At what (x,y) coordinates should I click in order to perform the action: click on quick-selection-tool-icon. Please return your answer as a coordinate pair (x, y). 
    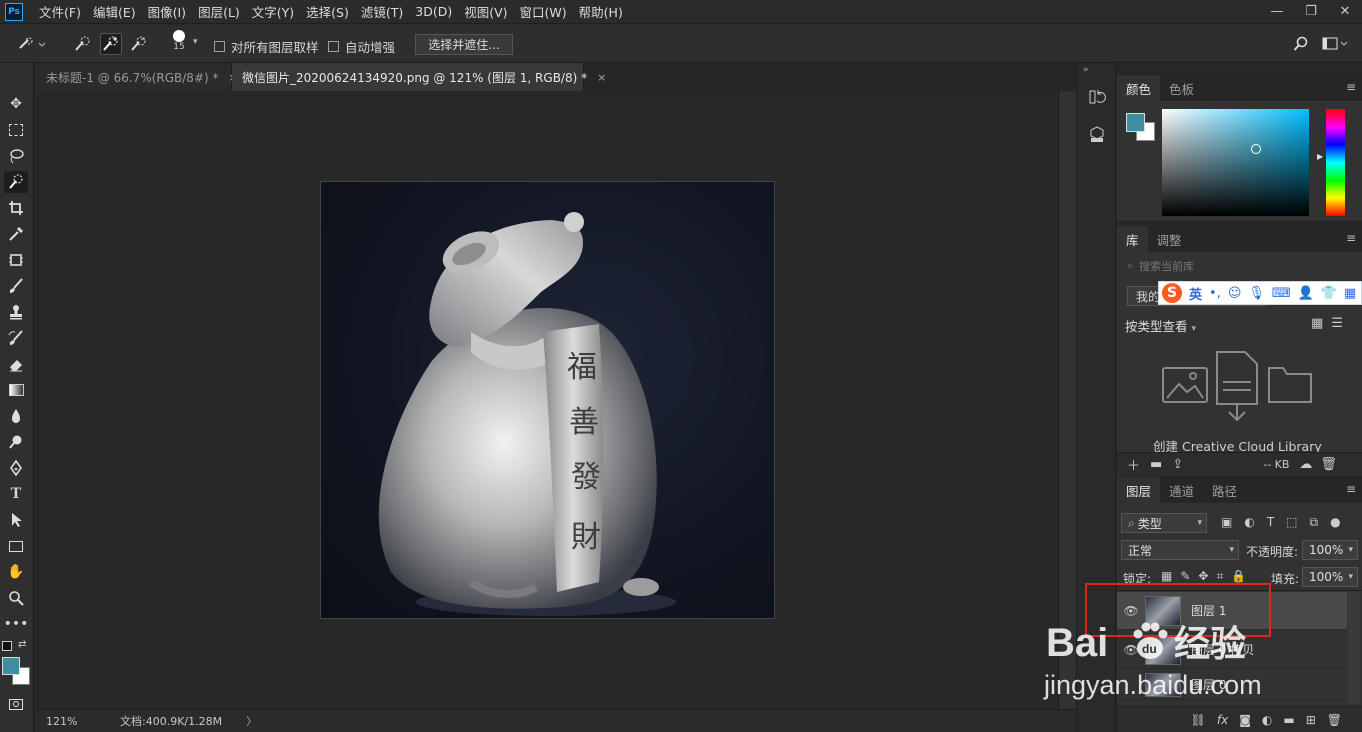
    Looking at the image, I should click on (16, 182).